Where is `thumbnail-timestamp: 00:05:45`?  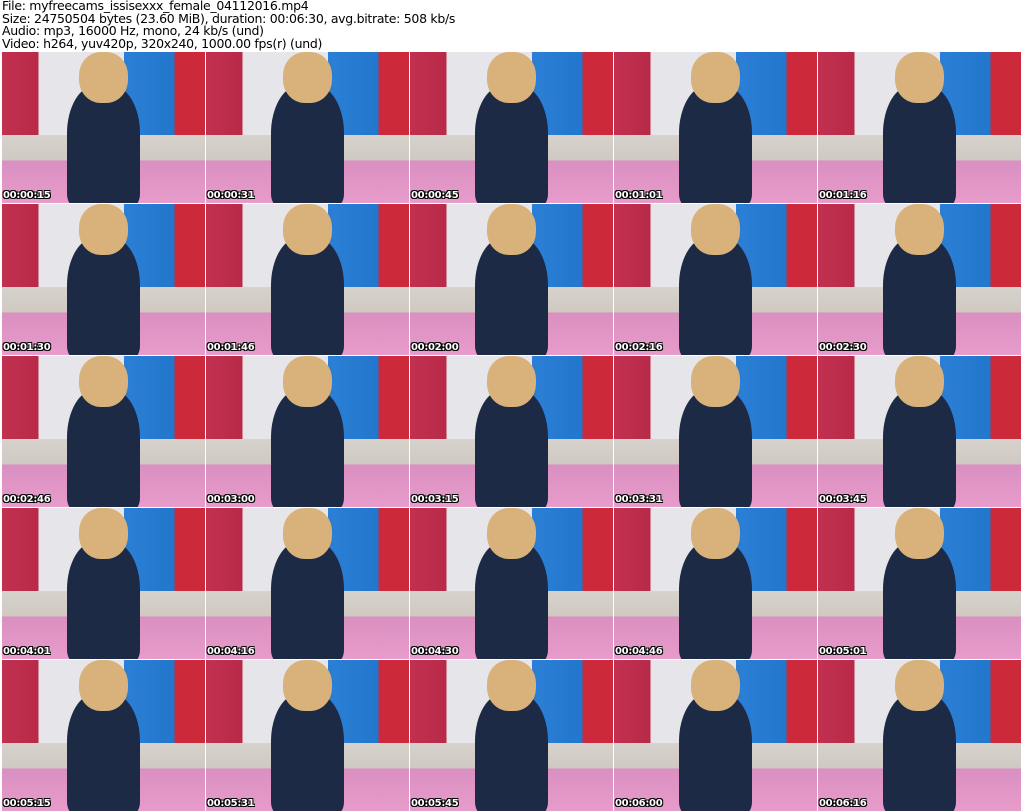
thumbnail-timestamp: 00:05:45 is located at coordinates (435, 803).